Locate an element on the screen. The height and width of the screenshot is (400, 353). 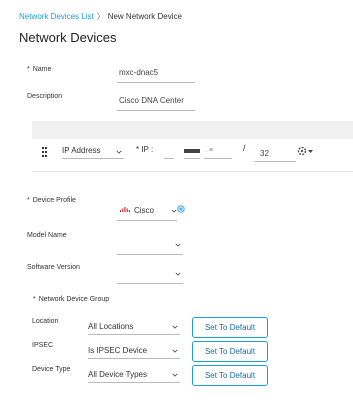
name-label: * Name is located at coordinates (39, 69).